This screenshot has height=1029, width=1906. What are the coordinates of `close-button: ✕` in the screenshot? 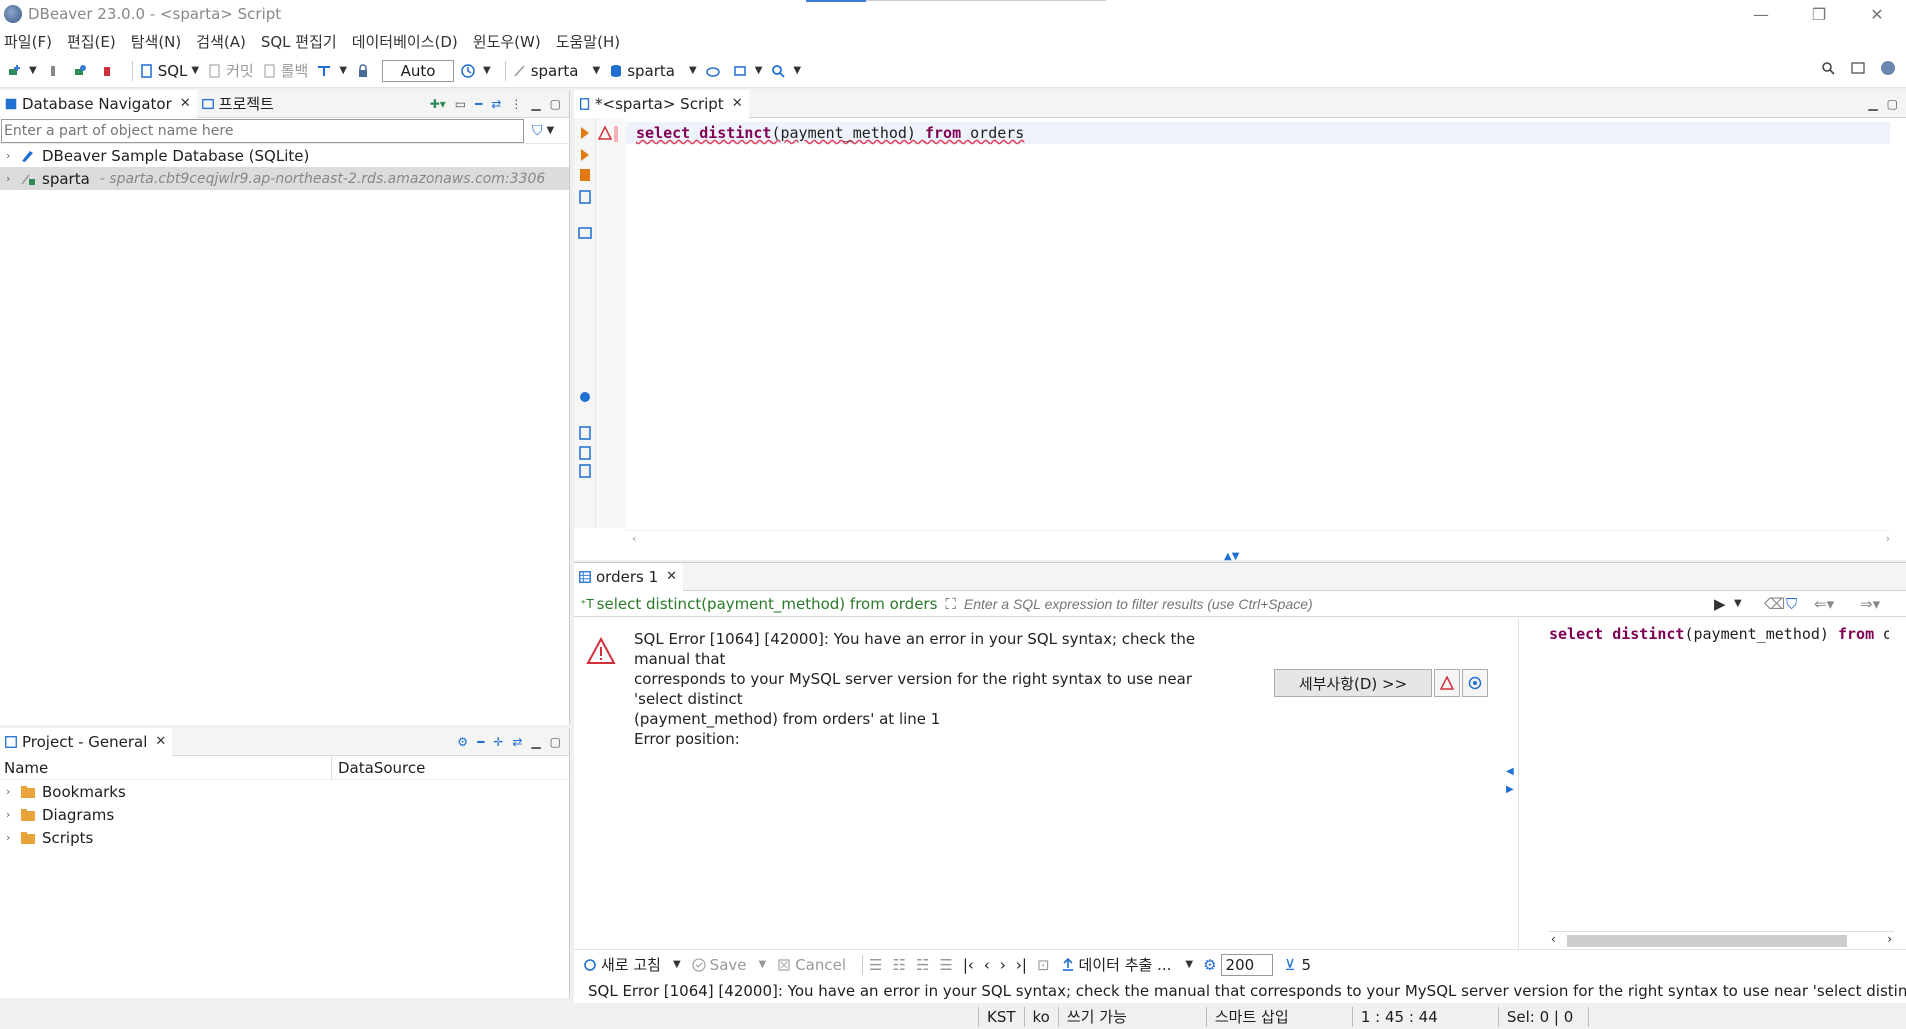 It's located at (1877, 14).